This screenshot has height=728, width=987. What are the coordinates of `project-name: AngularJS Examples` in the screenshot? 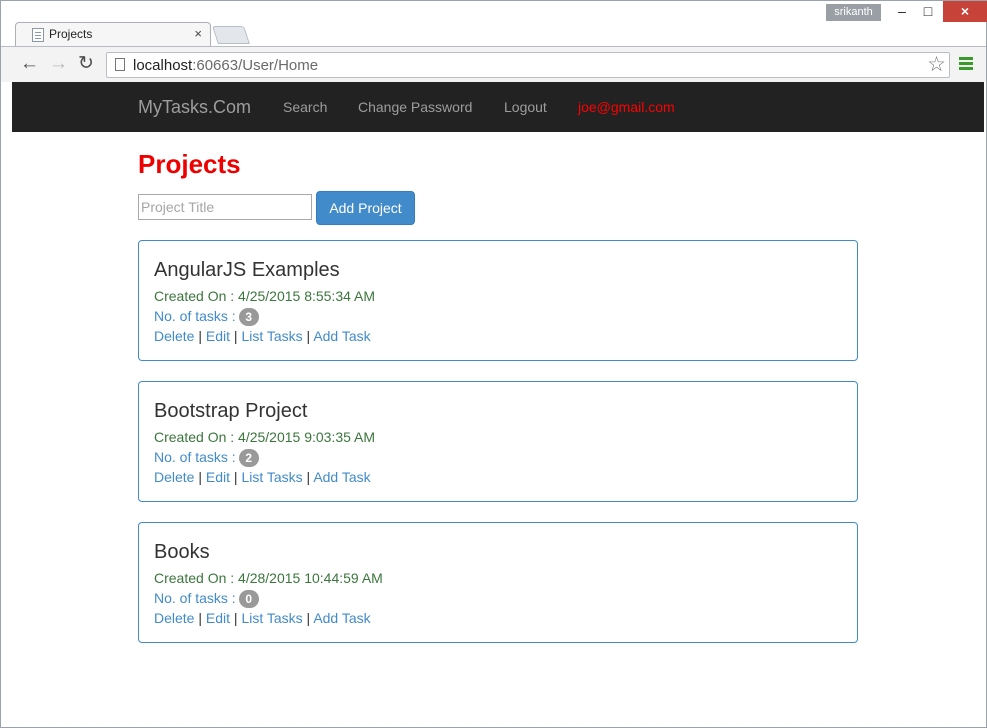 It's located at (247, 270).